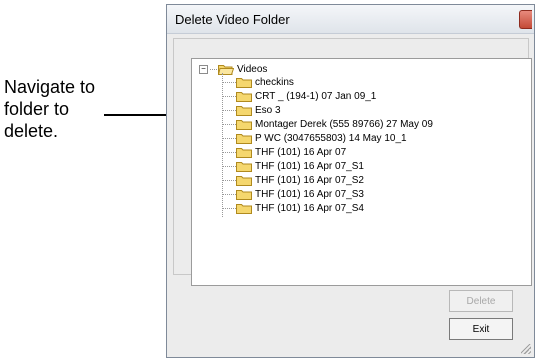  I want to click on tree-root-videos: − Videos, so click(233, 69).